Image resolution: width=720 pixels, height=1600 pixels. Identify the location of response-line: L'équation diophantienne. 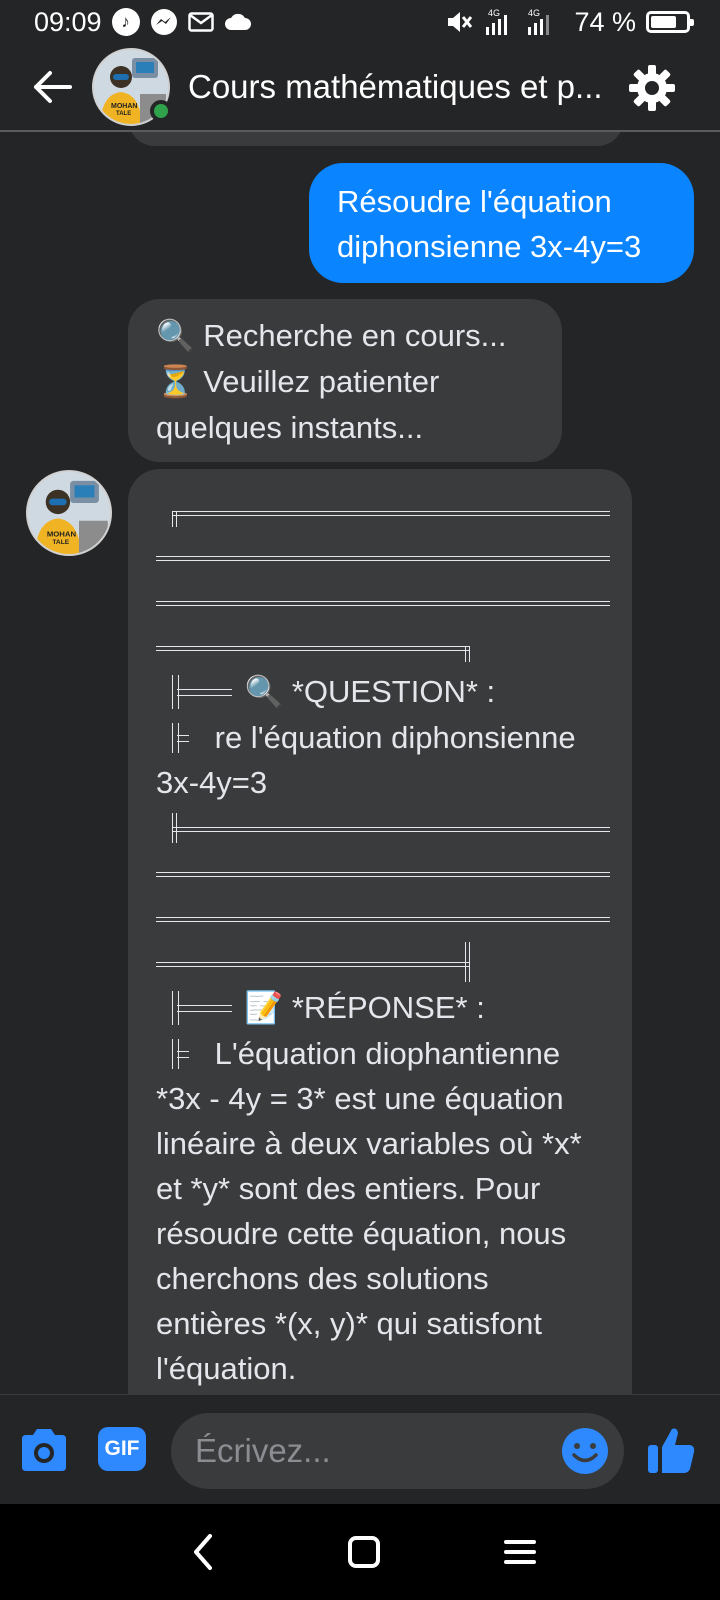
(383, 1053).